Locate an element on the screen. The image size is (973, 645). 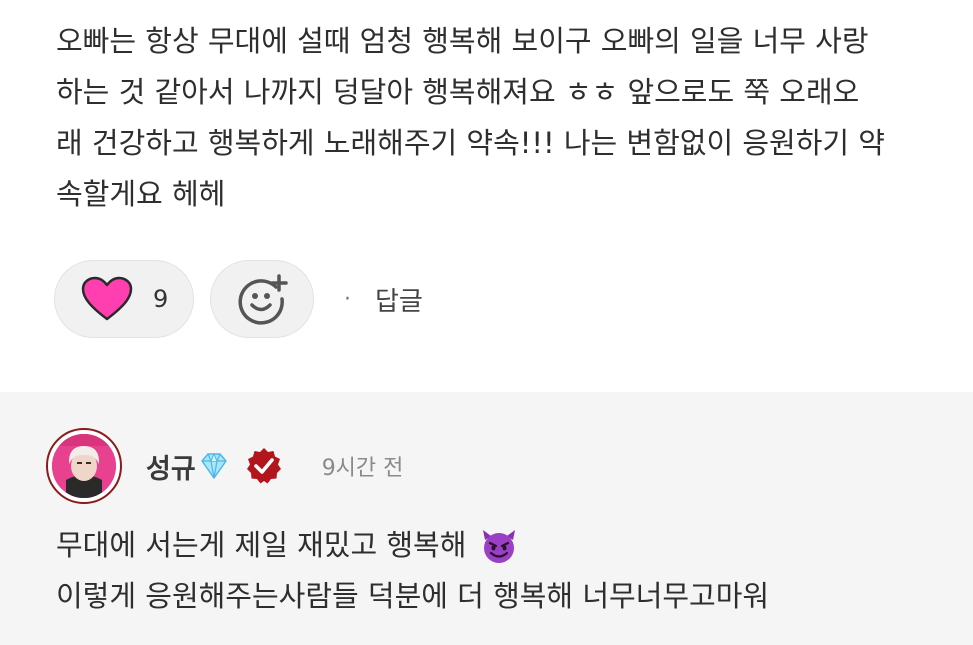
author-name: 성규 is located at coordinates (171, 466).